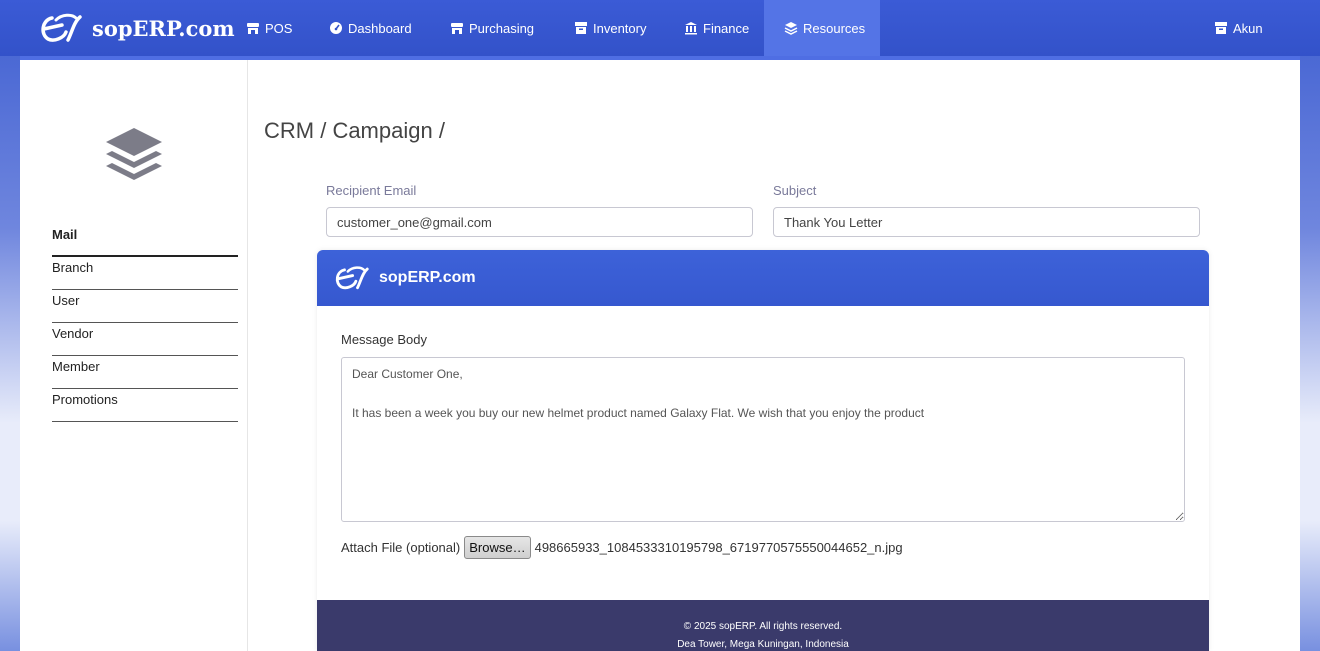 This screenshot has width=1320, height=651. I want to click on sidebar-item-branch: Branch, so click(145, 273).